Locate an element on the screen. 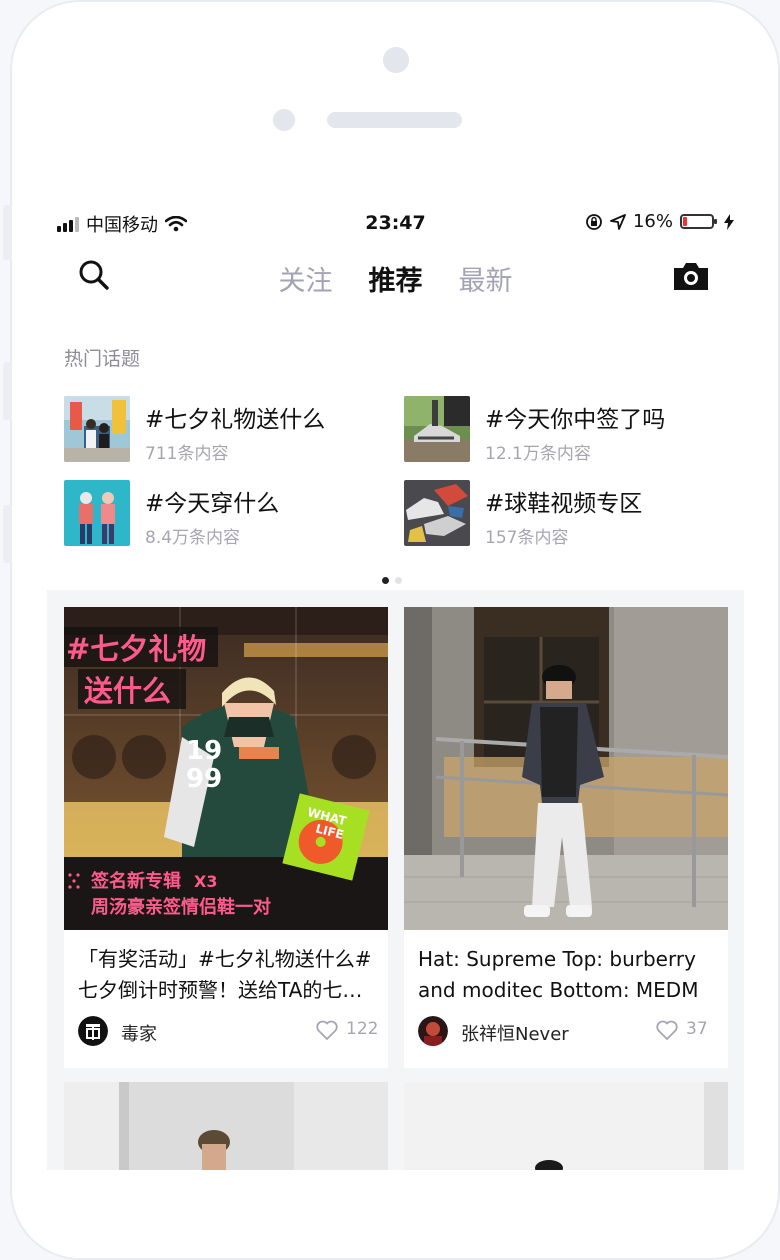 Image resolution: width=780 pixels, height=1260 pixels. tab-following: 关注 is located at coordinates (306, 278).